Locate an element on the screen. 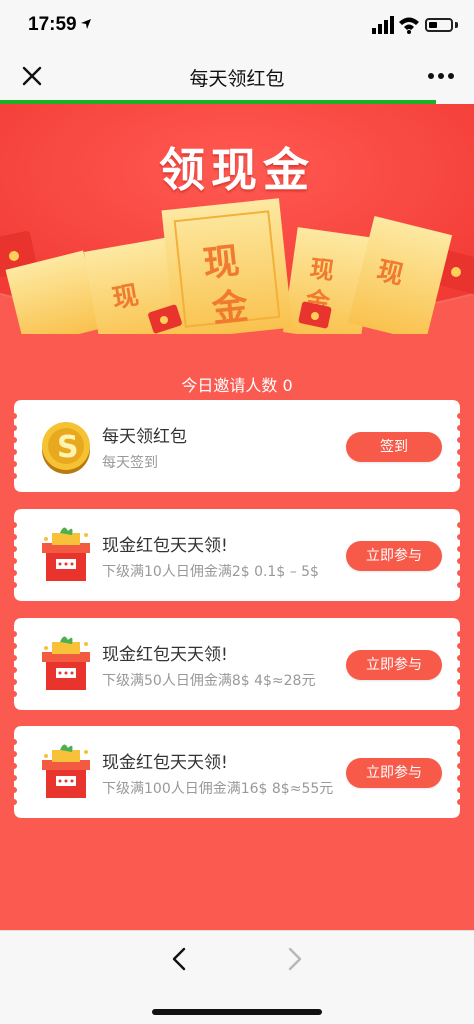 Image resolution: width=474 pixels, height=1024 pixels. ticket-main: 现 金 is located at coordinates (227, 269).